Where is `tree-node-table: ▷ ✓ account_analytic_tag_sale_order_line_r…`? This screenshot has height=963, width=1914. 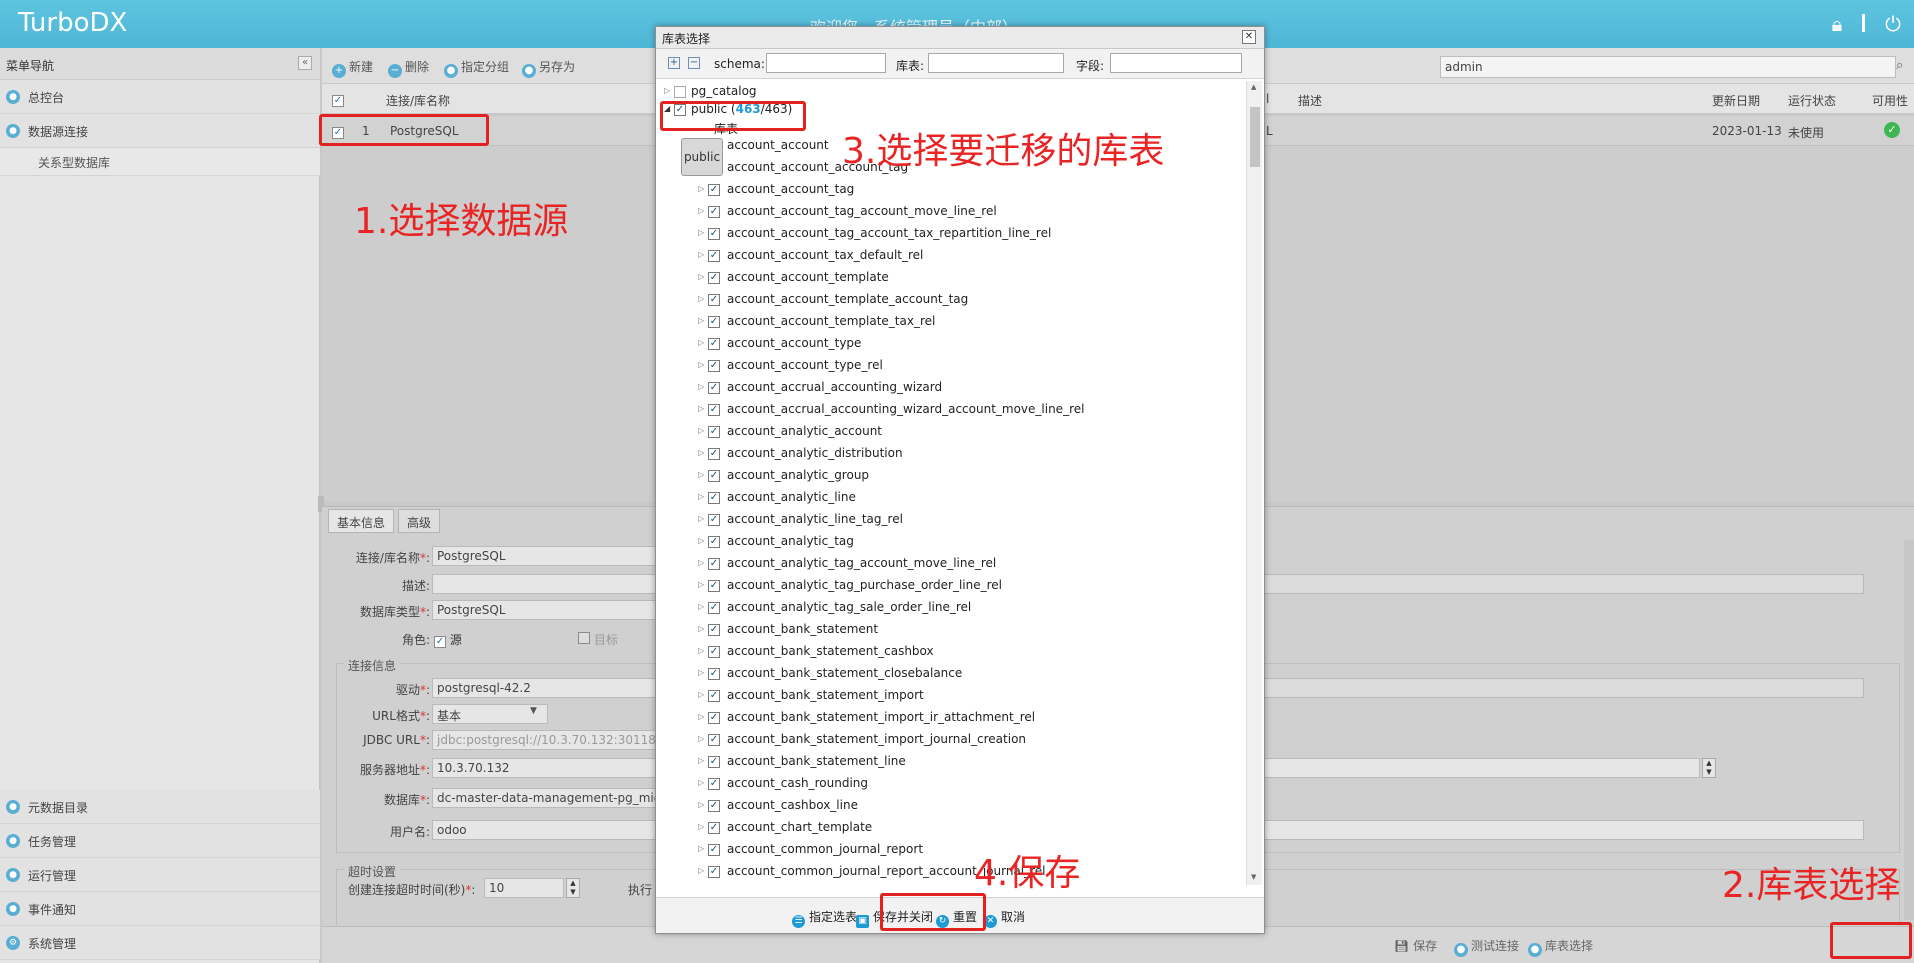
tree-node-table: ▷ ✓ account_analytic_tag_sale_order_line_r… is located at coordinates (951, 608).